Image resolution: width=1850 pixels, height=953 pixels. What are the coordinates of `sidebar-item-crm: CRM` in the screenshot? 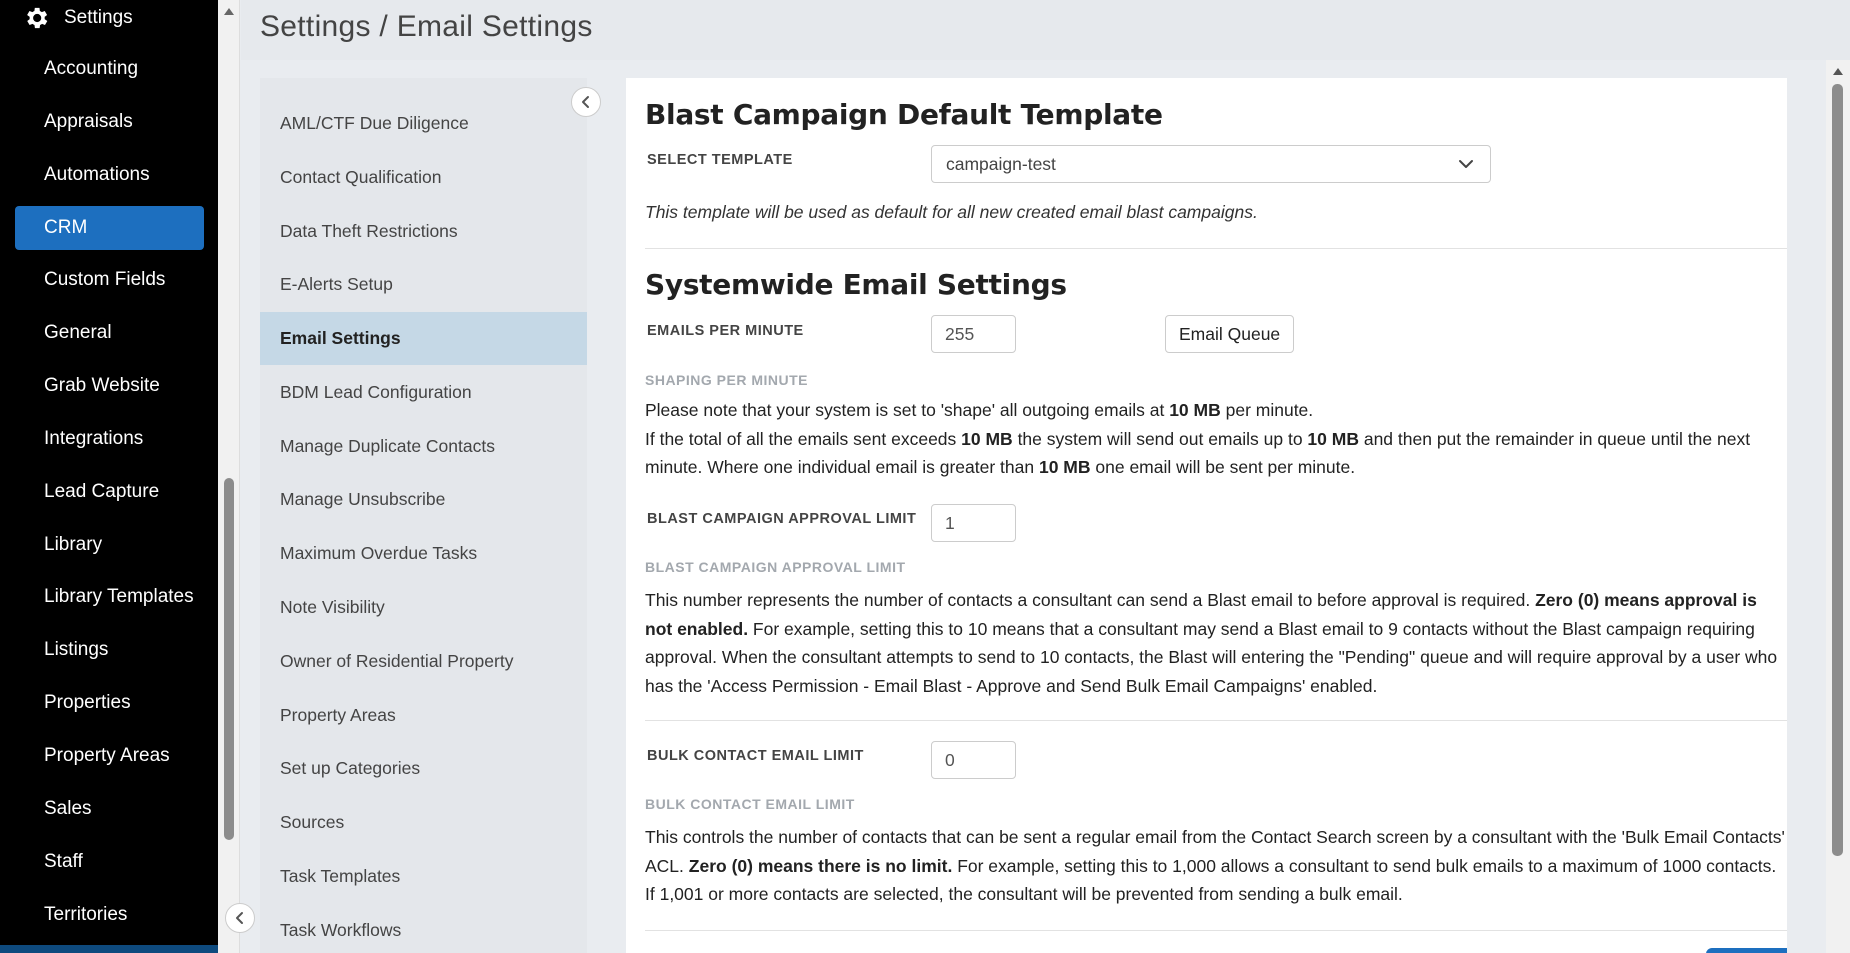 It's located at (109, 228).